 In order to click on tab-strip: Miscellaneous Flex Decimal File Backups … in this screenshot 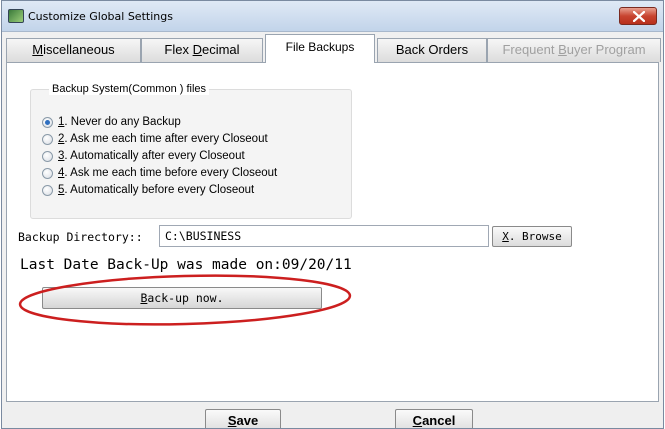, I will do `click(333, 48)`.